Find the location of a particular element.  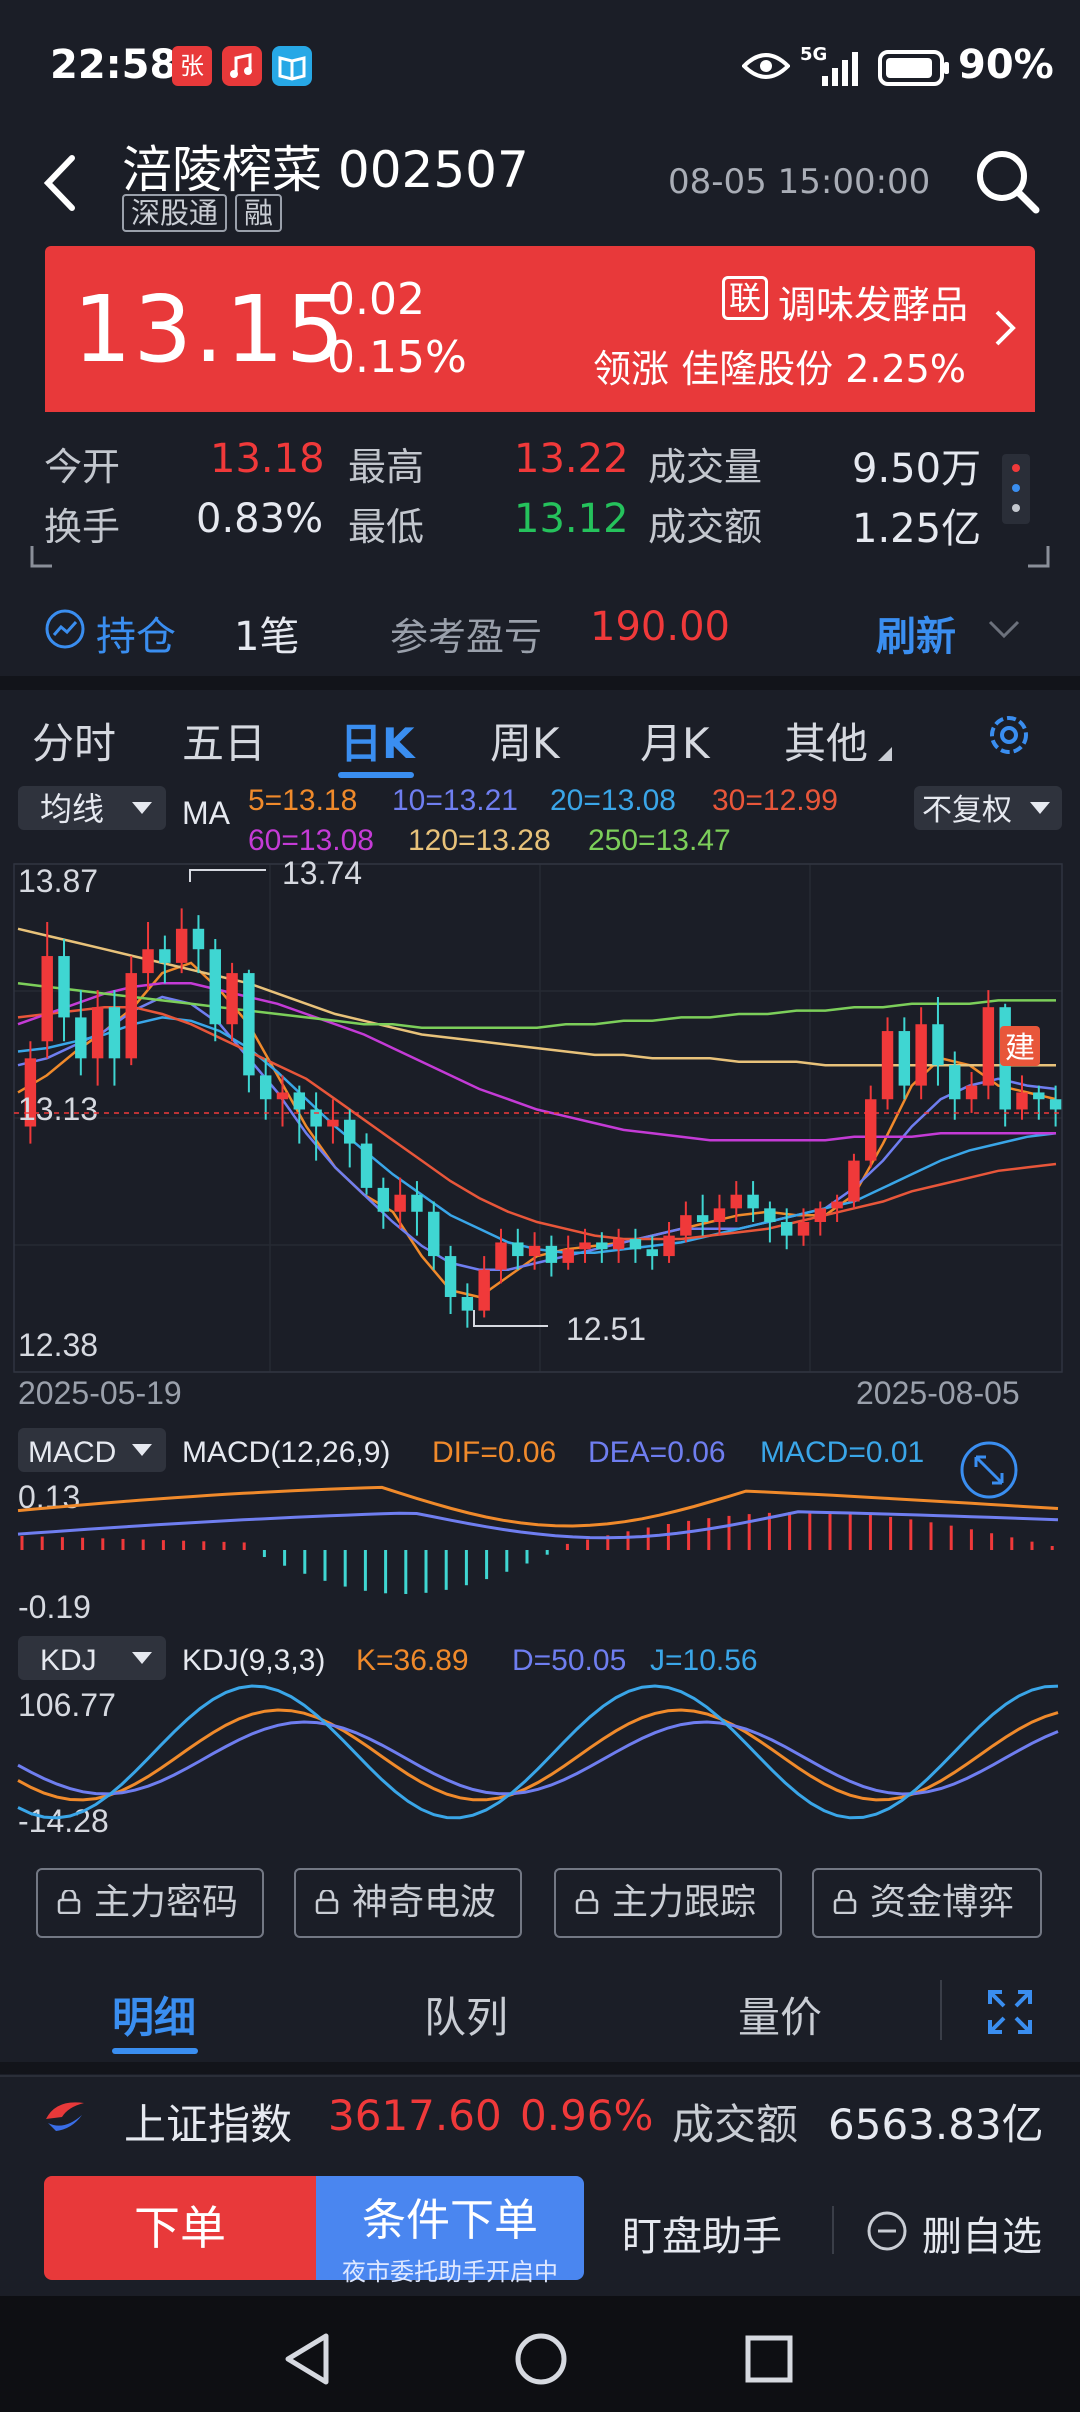

macd-select-label: MACD is located at coordinates (72, 1452).